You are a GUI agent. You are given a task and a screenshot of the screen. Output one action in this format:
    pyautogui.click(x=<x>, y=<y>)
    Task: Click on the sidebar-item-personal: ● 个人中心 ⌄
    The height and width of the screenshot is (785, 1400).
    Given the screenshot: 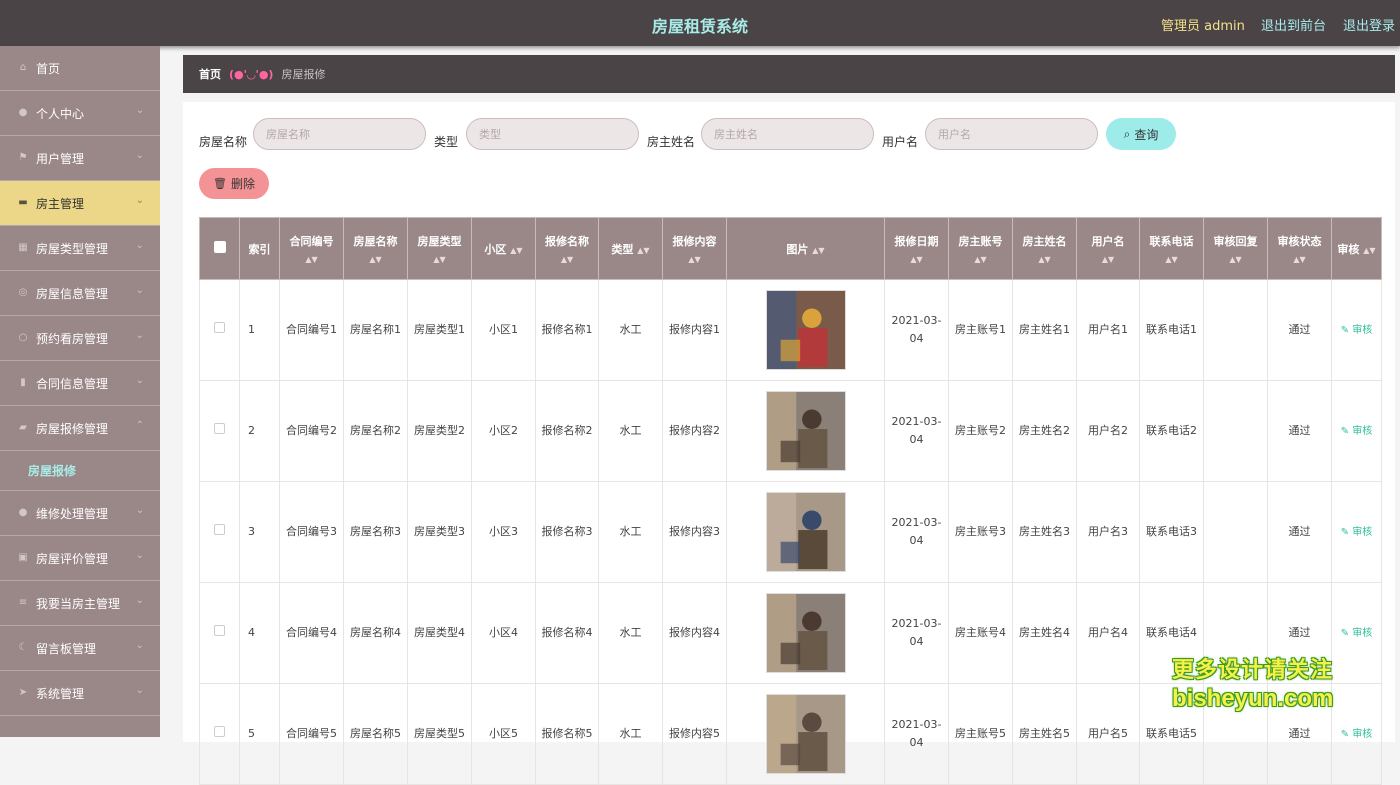 What is the action you would take?
    pyautogui.click(x=80, y=113)
    